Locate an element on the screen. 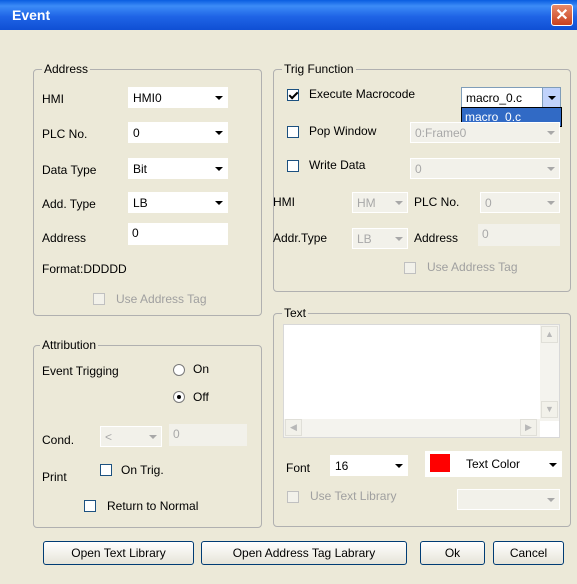 The height and width of the screenshot is (584, 577). cond-select: < is located at coordinates (131, 436).